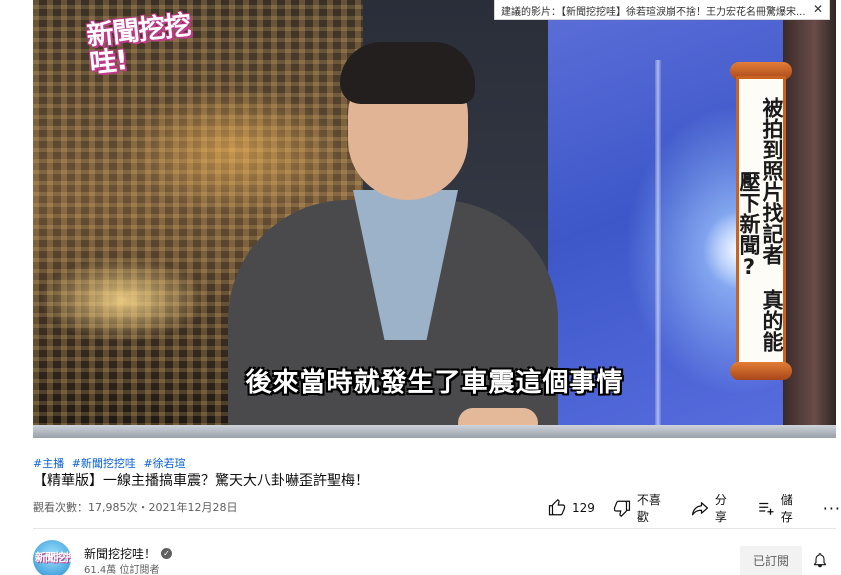 The image size is (841, 575). What do you see at coordinates (407, 73) in the screenshot?
I see `host-hair` at bounding box center [407, 73].